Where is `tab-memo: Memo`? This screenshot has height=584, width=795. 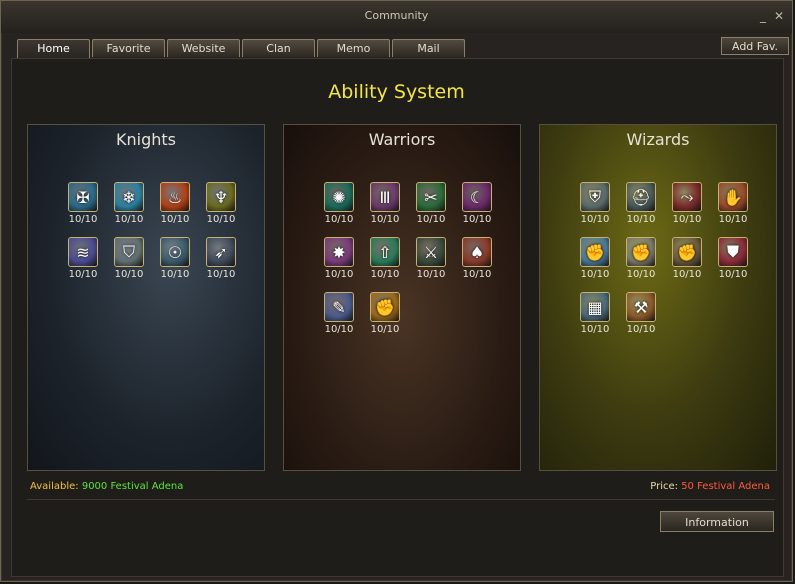 tab-memo: Memo is located at coordinates (353, 48).